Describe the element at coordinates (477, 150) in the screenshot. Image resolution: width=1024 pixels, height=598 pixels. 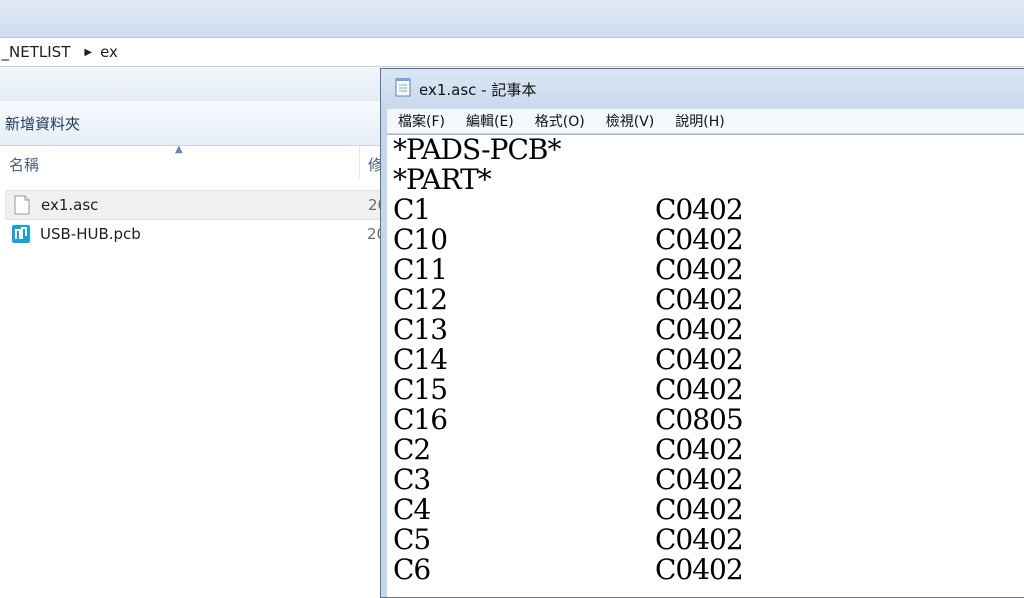
I see `text-line: *PADS-PCB*` at that location.